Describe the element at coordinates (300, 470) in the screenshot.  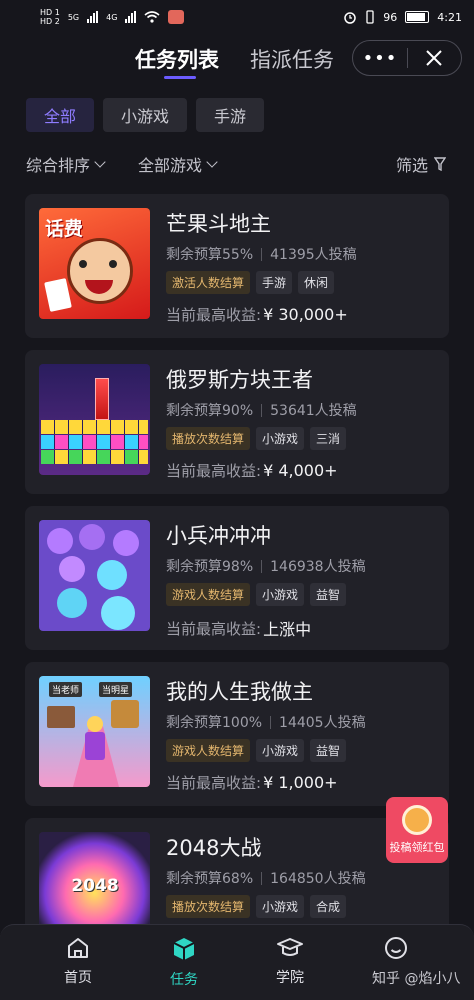
I see `earnings-value: ¥ 4,000+` at that location.